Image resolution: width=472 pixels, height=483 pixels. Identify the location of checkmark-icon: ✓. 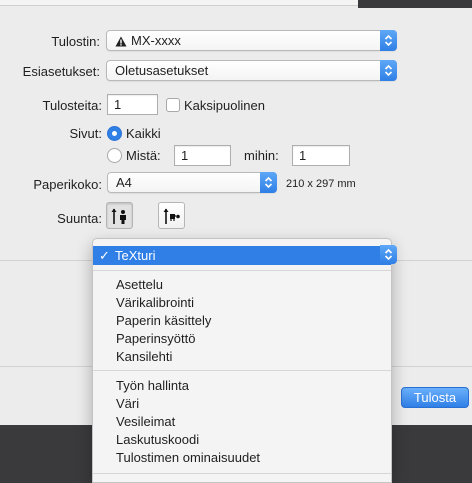
(104, 255).